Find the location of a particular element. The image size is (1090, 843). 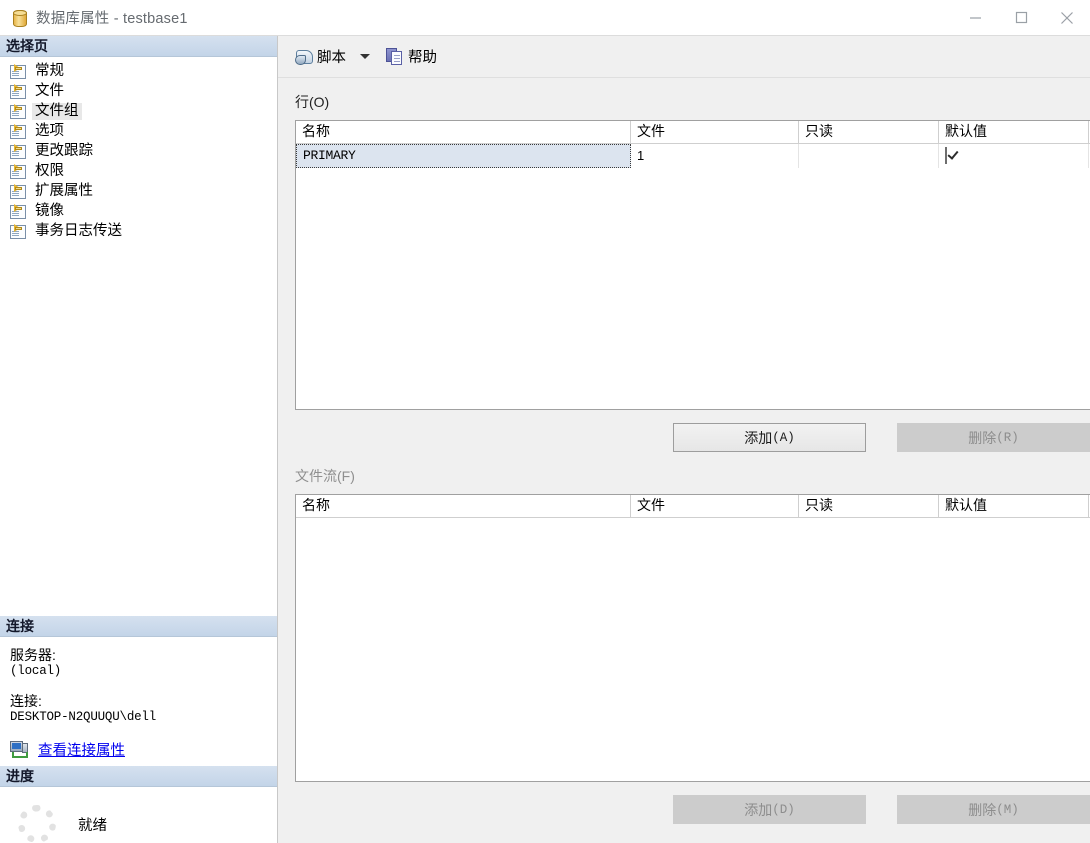

script-button: 脚本 is located at coordinates (320, 56).